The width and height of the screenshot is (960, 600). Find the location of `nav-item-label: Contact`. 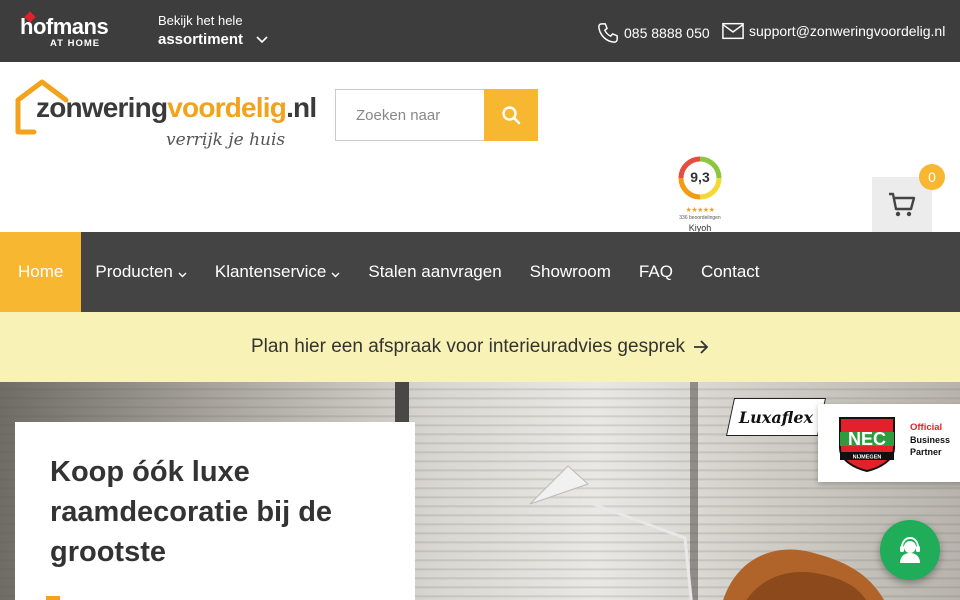

nav-item-label: Contact is located at coordinates (730, 271).